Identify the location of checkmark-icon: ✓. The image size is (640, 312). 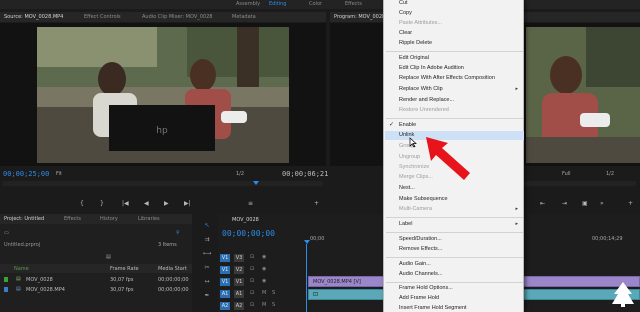
(392, 124).